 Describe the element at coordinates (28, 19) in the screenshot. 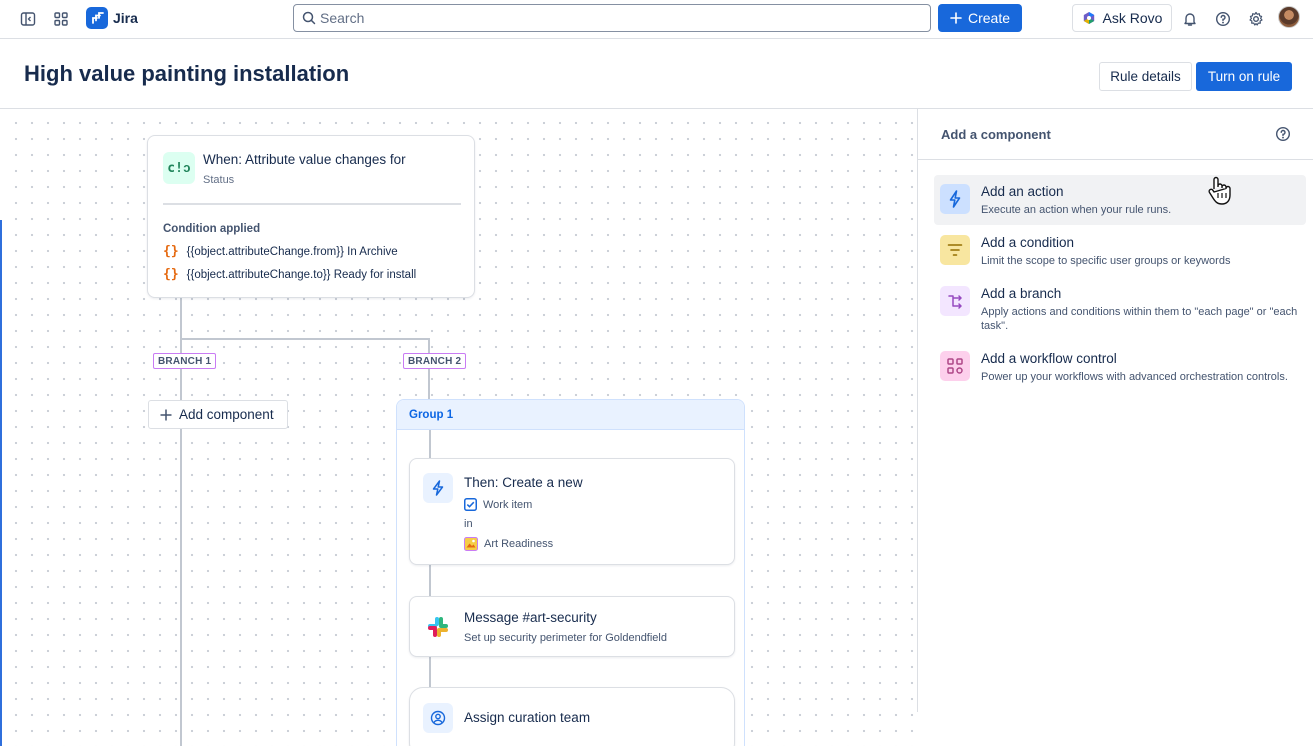

I see `sidebar-toggle-icon` at that location.